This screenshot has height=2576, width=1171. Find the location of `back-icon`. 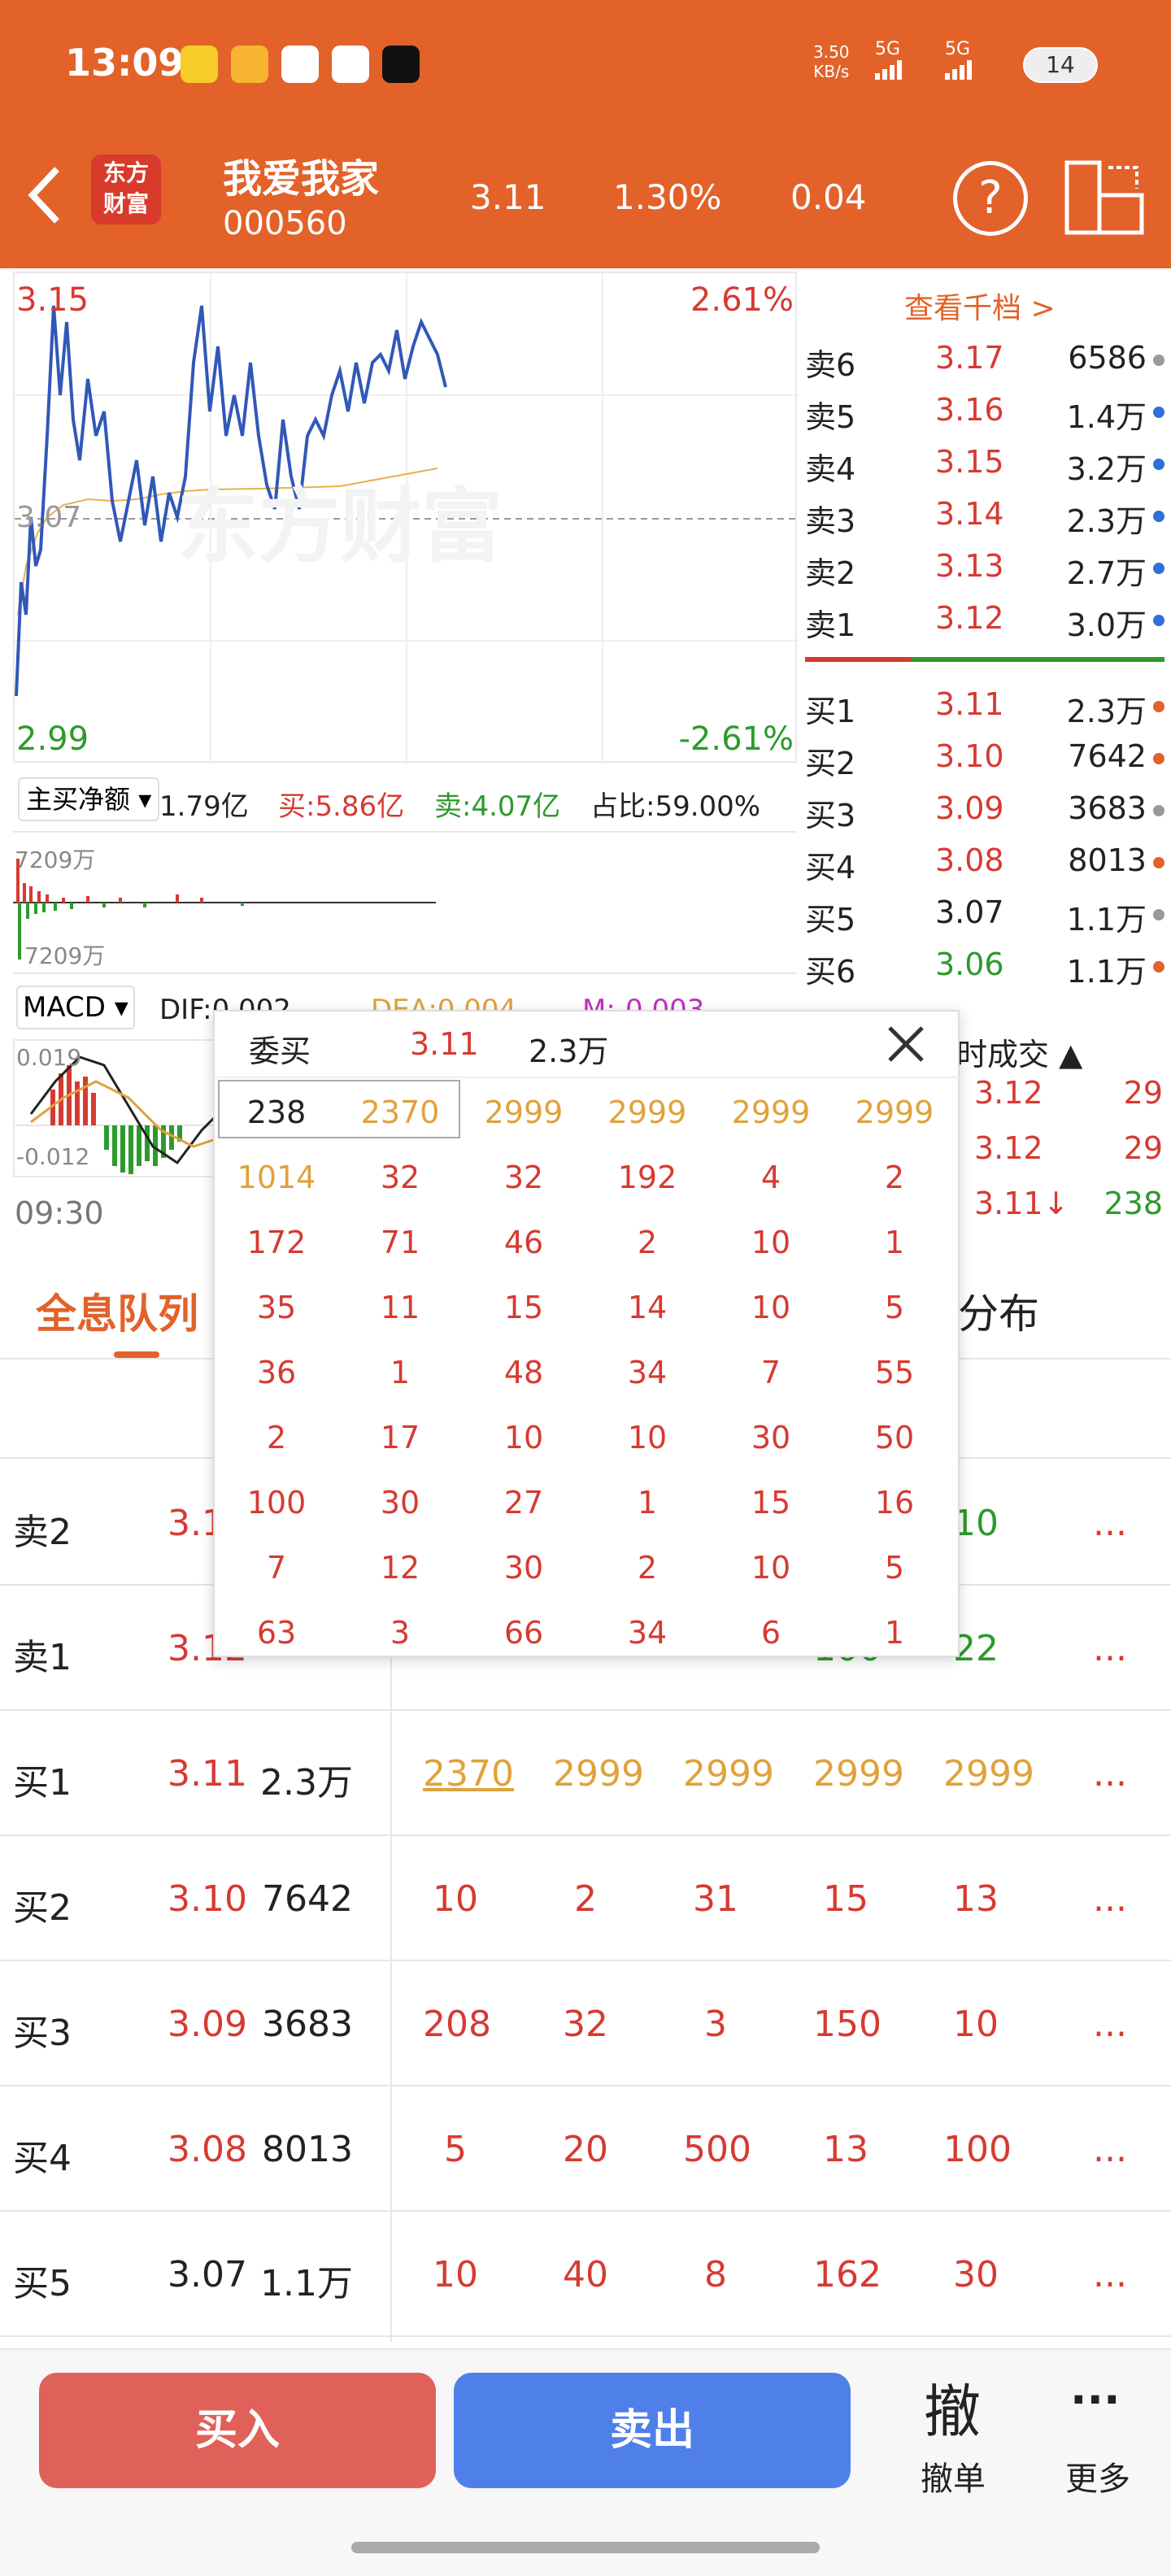

back-icon is located at coordinates (45, 196).